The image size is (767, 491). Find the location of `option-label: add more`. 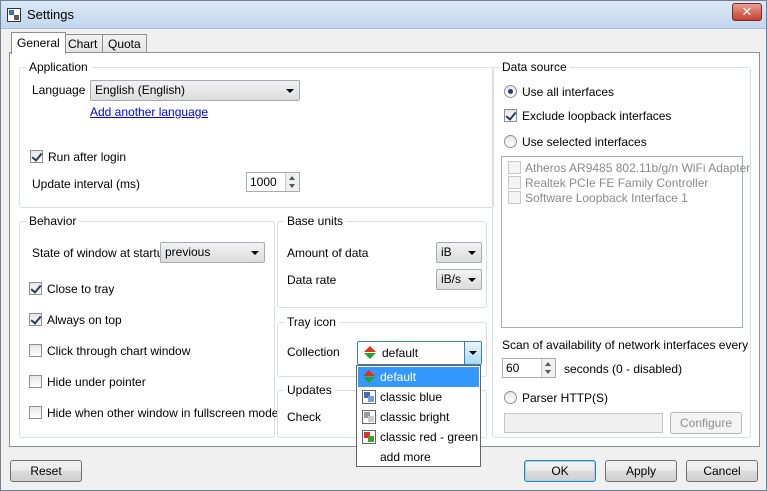

option-label: add more is located at coordinates (405, 457).